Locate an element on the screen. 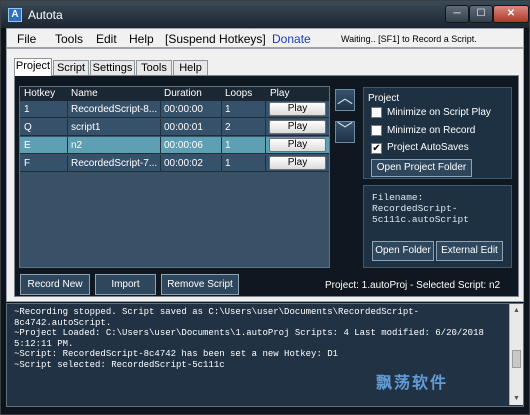  minimize-button: ─ is located at coordinates (457, 14).